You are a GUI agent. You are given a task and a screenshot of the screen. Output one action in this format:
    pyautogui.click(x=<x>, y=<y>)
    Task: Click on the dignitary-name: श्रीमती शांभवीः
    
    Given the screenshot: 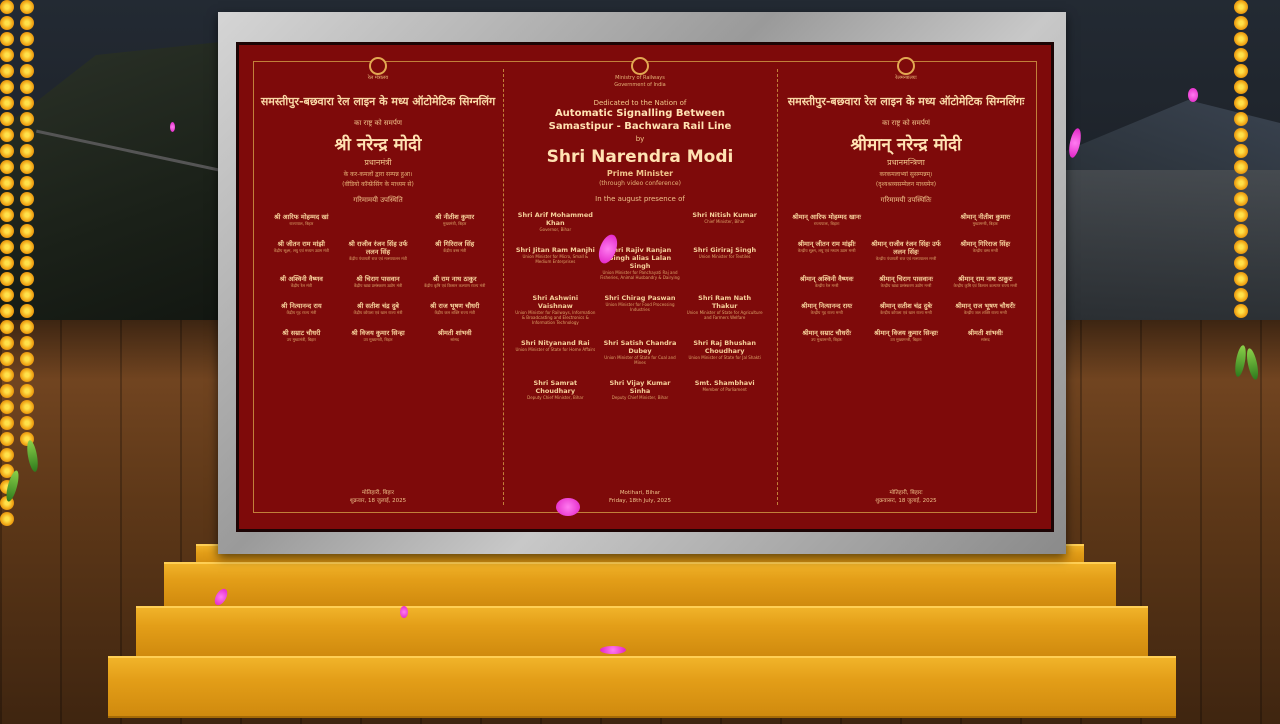 What is the action you would take?
    pyautogui.click(x=985, y=333)
    